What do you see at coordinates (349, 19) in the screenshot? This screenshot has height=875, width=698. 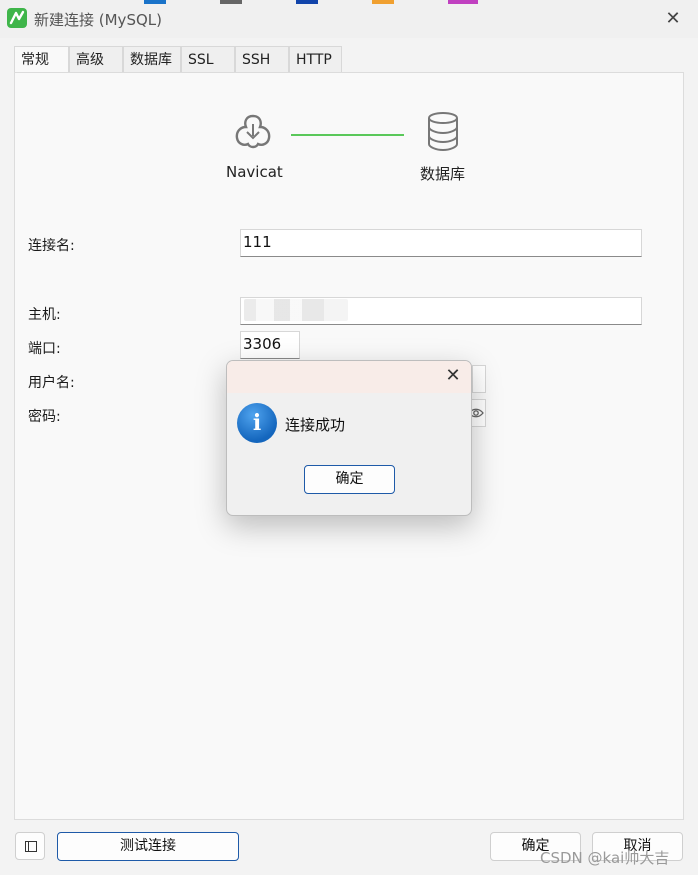 I see `title-bar: 新建连接 (MySQL) ✕` at bounding box center [349, 19].